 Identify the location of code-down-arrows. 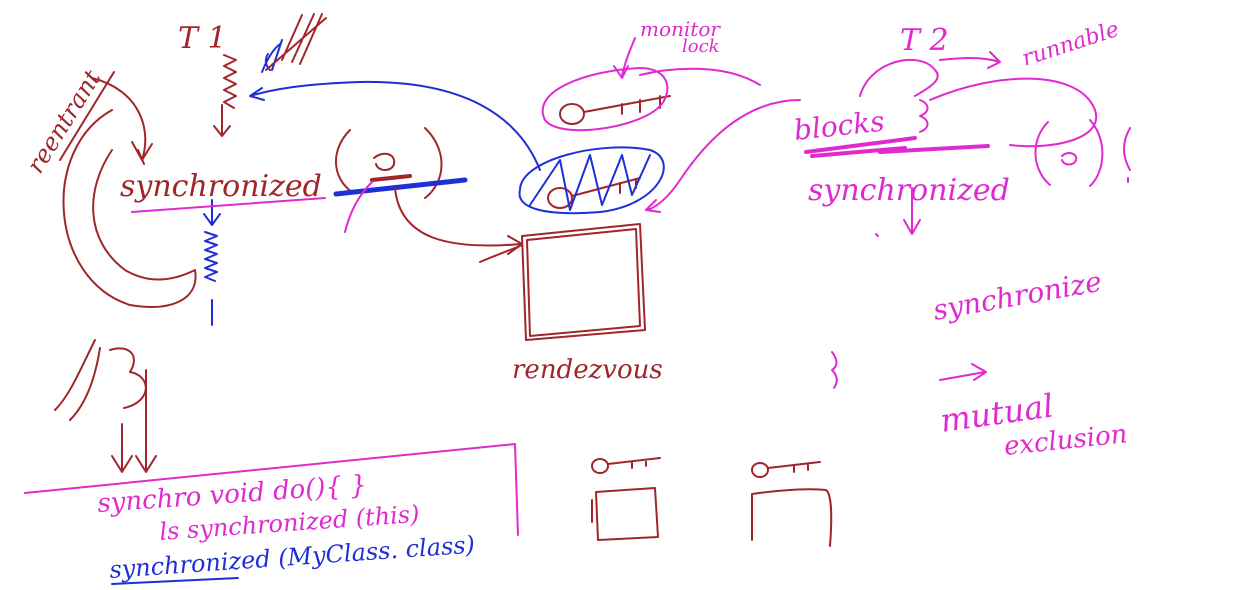
(134, 421).